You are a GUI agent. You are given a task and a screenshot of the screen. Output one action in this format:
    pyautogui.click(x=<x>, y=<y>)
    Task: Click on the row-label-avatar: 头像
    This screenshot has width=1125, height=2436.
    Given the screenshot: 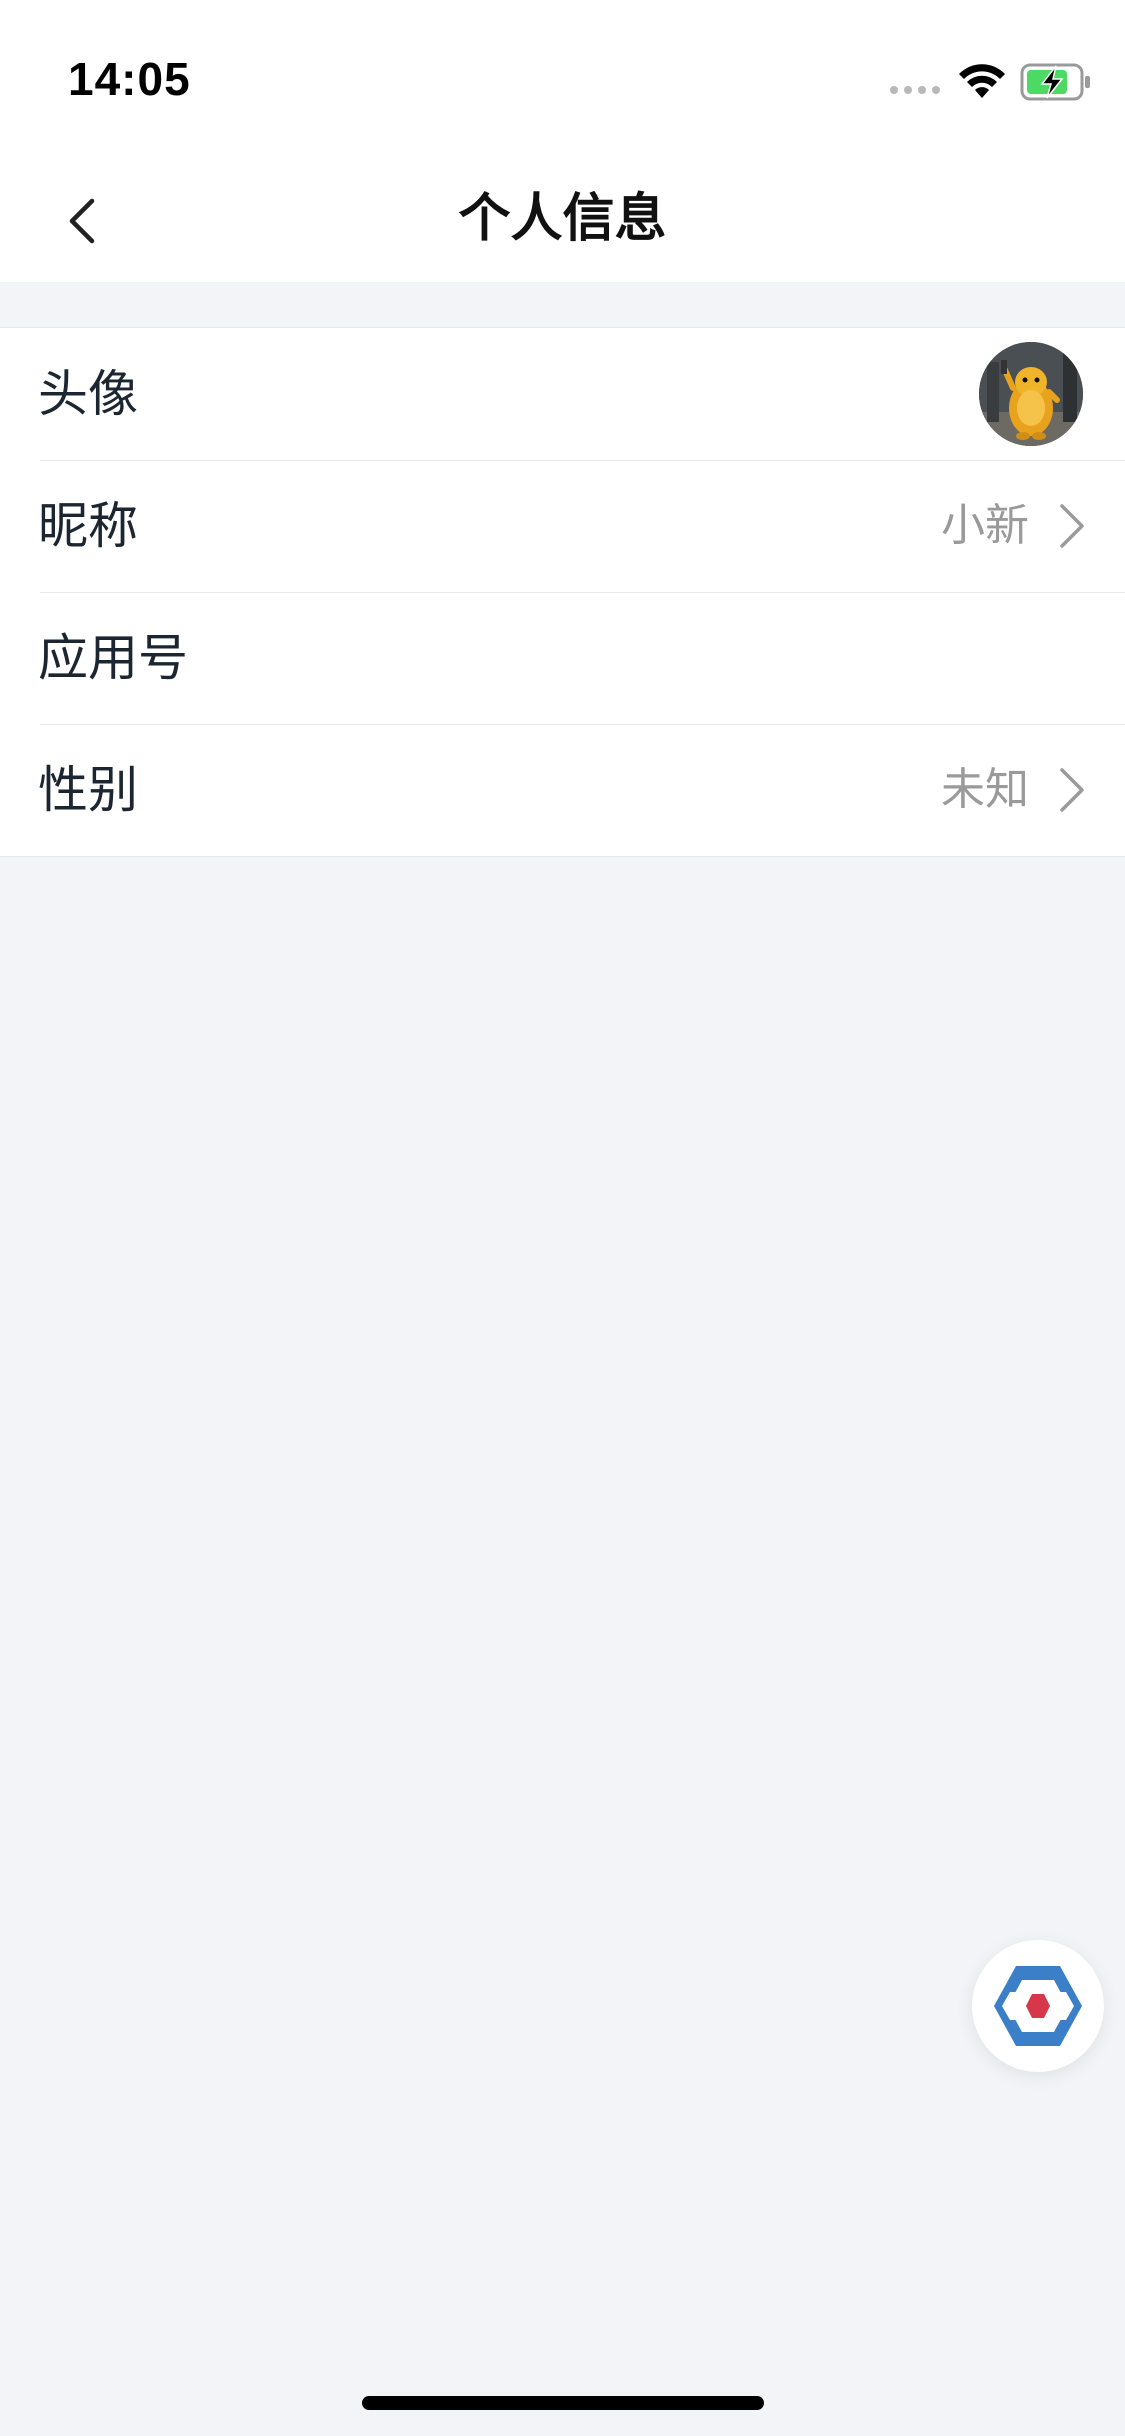 What is the action you would take?
    pyautogui.click(x=88, y=394)
    